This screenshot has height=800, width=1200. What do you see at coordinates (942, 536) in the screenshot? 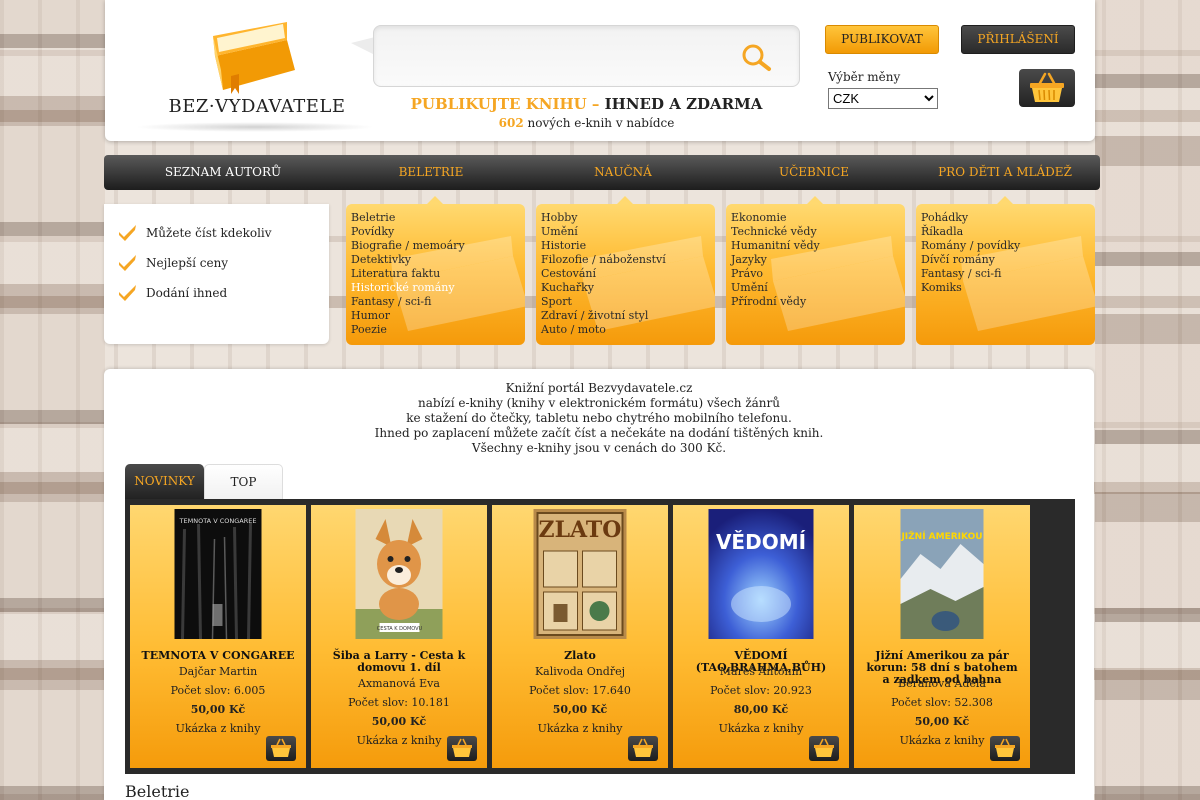
I see `cover-title: JIŽNÍ AMERIKOU` at bounding box center [942, 536].